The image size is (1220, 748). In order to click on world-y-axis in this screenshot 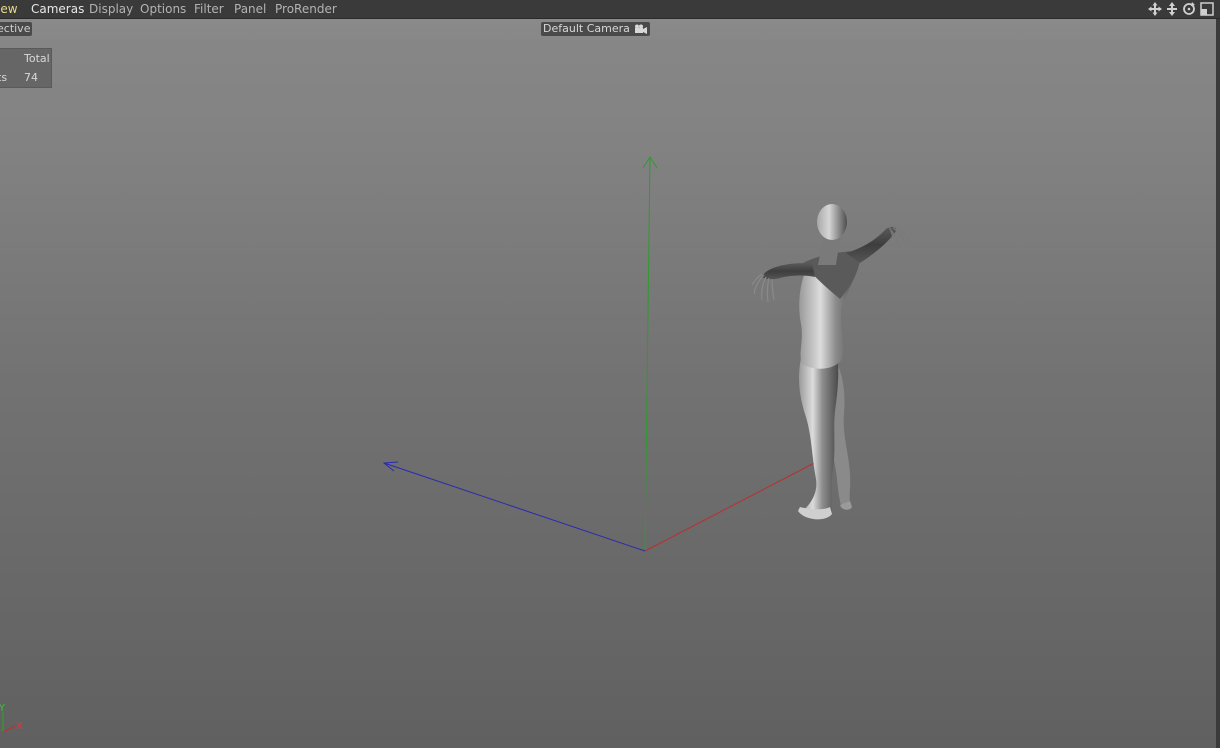, I will do `click(647, 354)`.